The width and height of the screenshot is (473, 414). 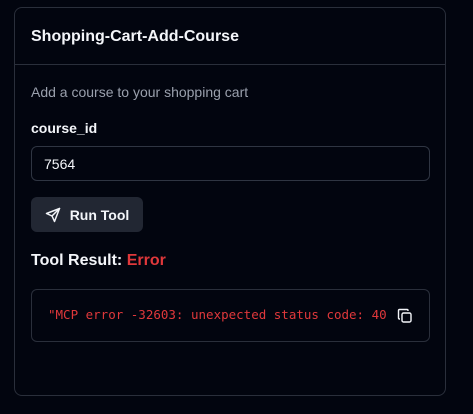 I want to click on run-tool-button: Run Tool, so click(x=87, y=214).